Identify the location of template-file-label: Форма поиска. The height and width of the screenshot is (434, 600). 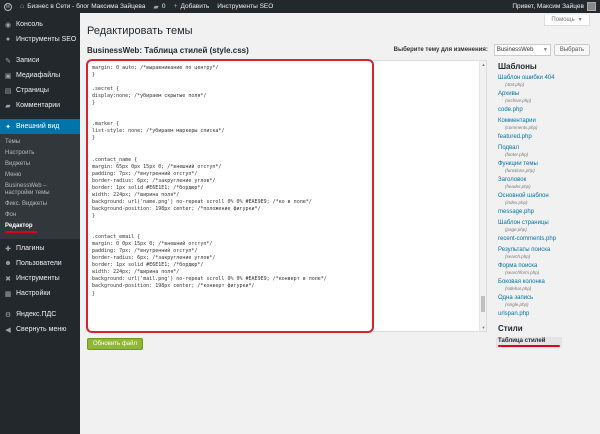
(548, 266).